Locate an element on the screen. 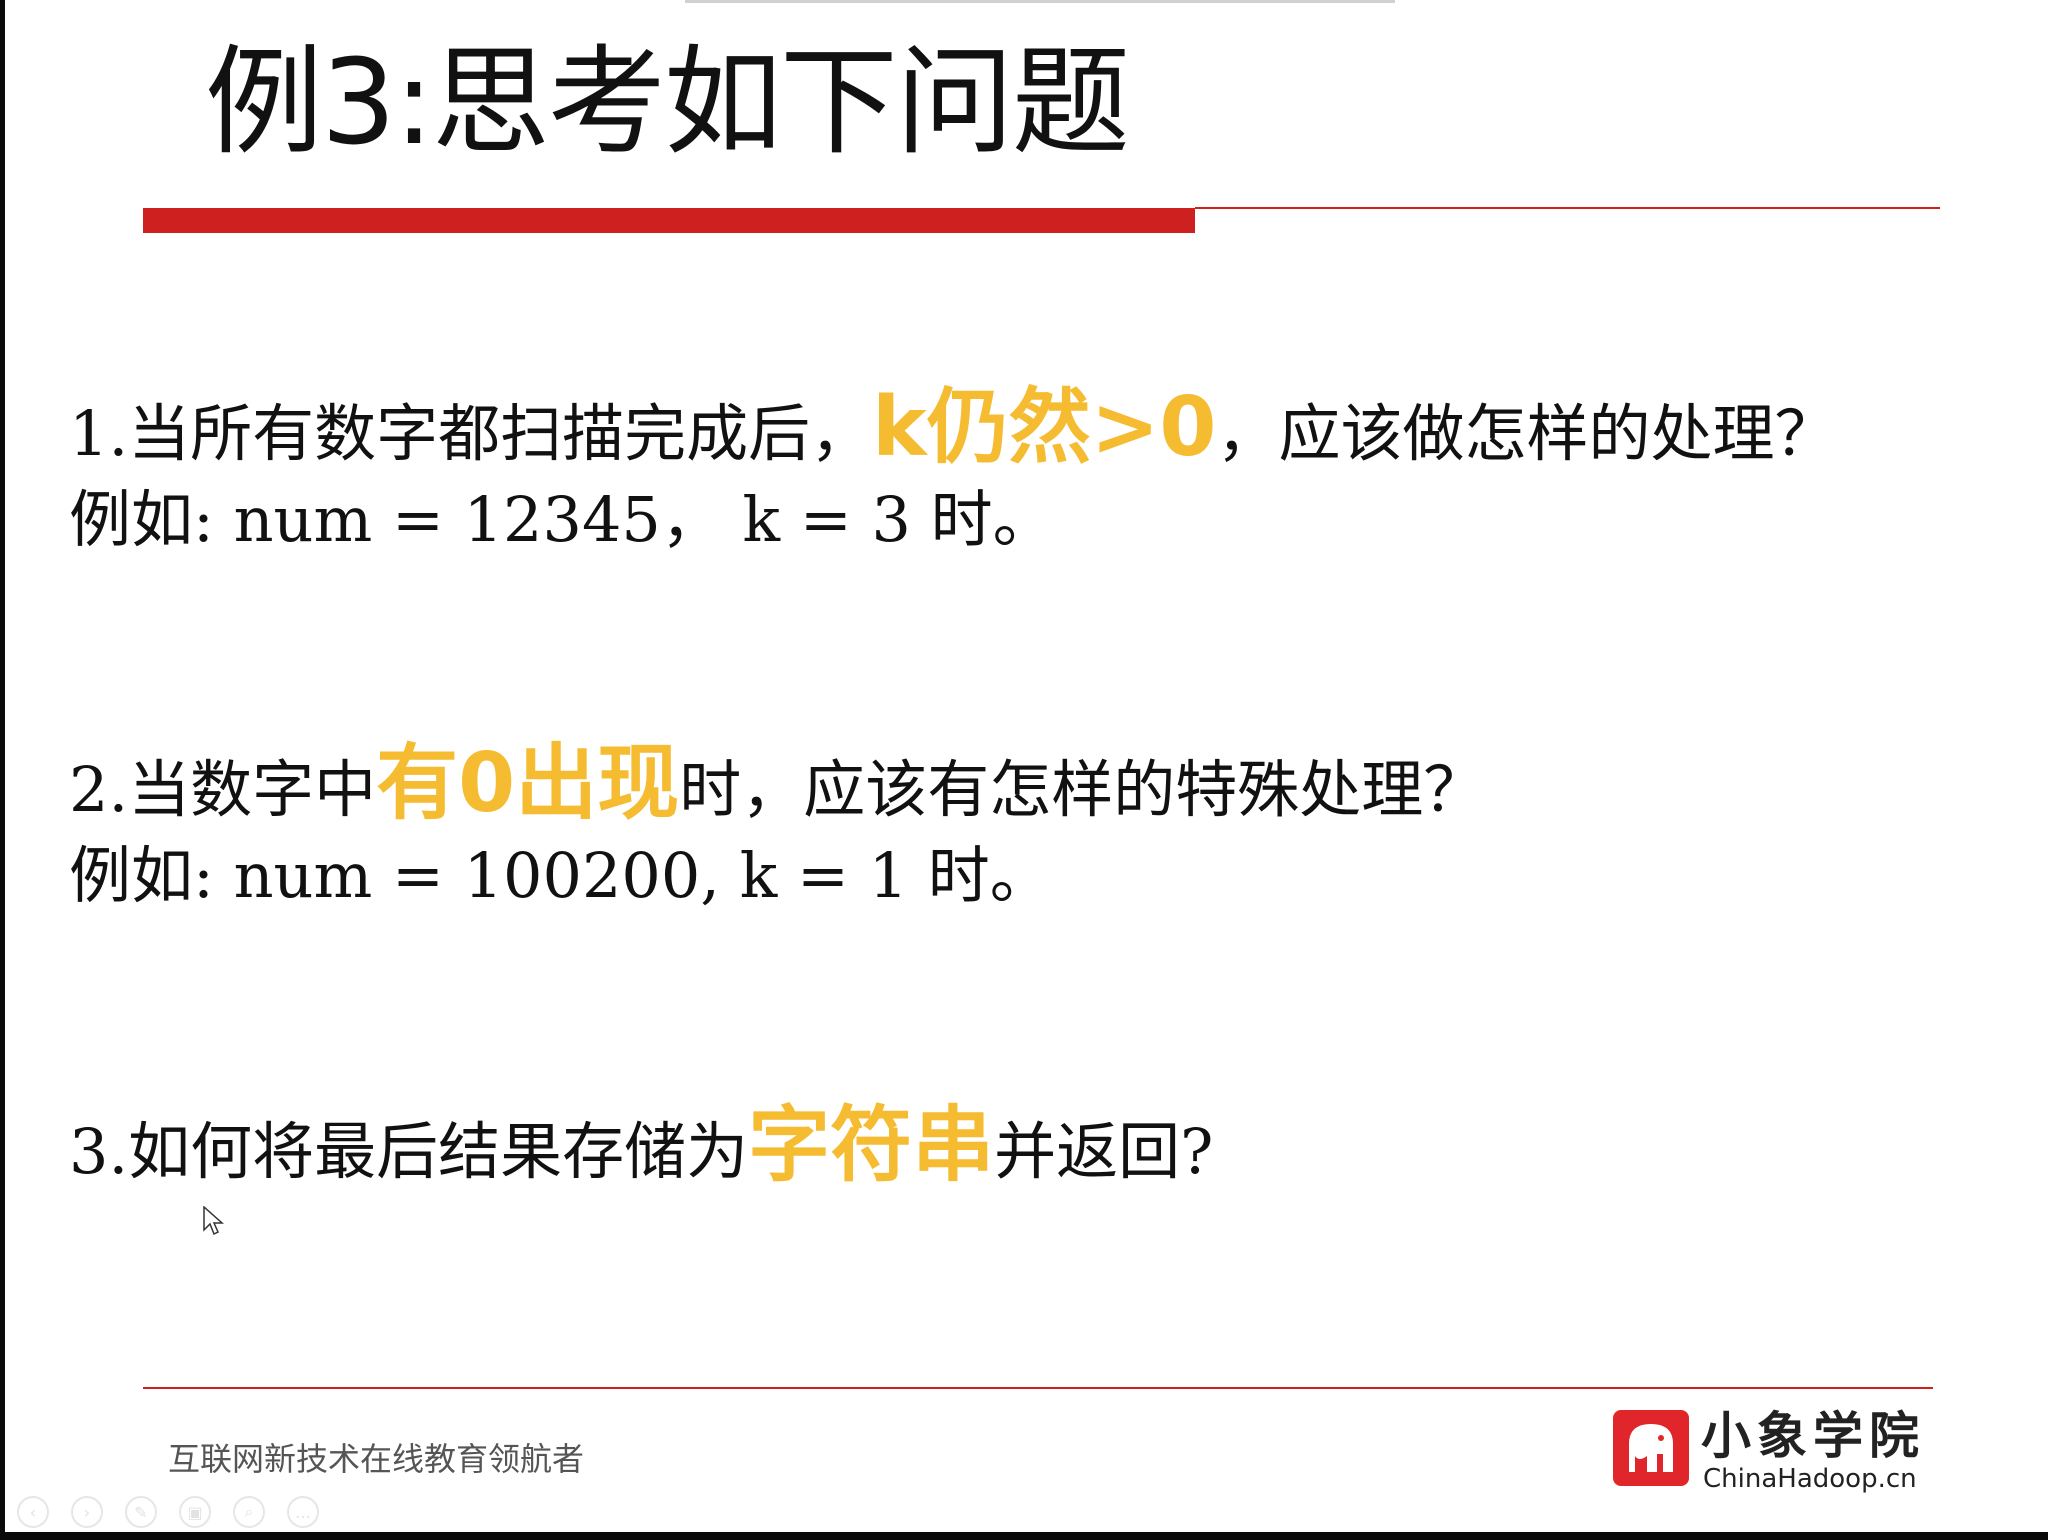 Image resolution: width=2048 pixels, height=1540 pixels. previous-icon: ‹ is located at coordinates (33, 1512).